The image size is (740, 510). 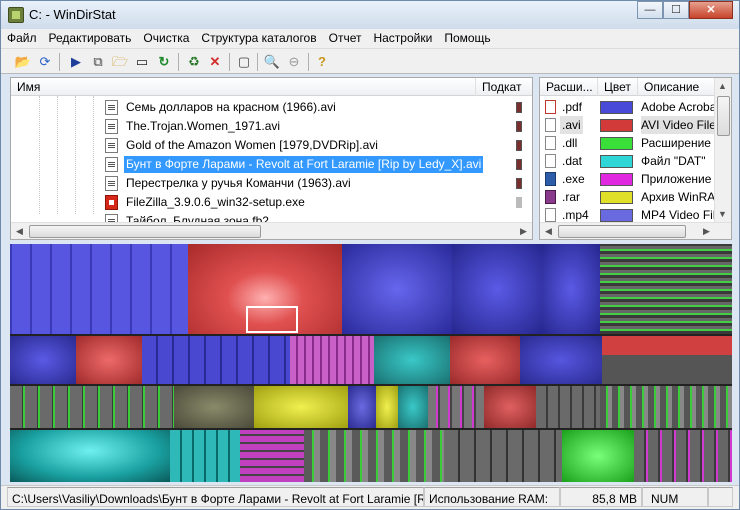 I want to click on column-name-header: Имя, so click(x=243, y=87).